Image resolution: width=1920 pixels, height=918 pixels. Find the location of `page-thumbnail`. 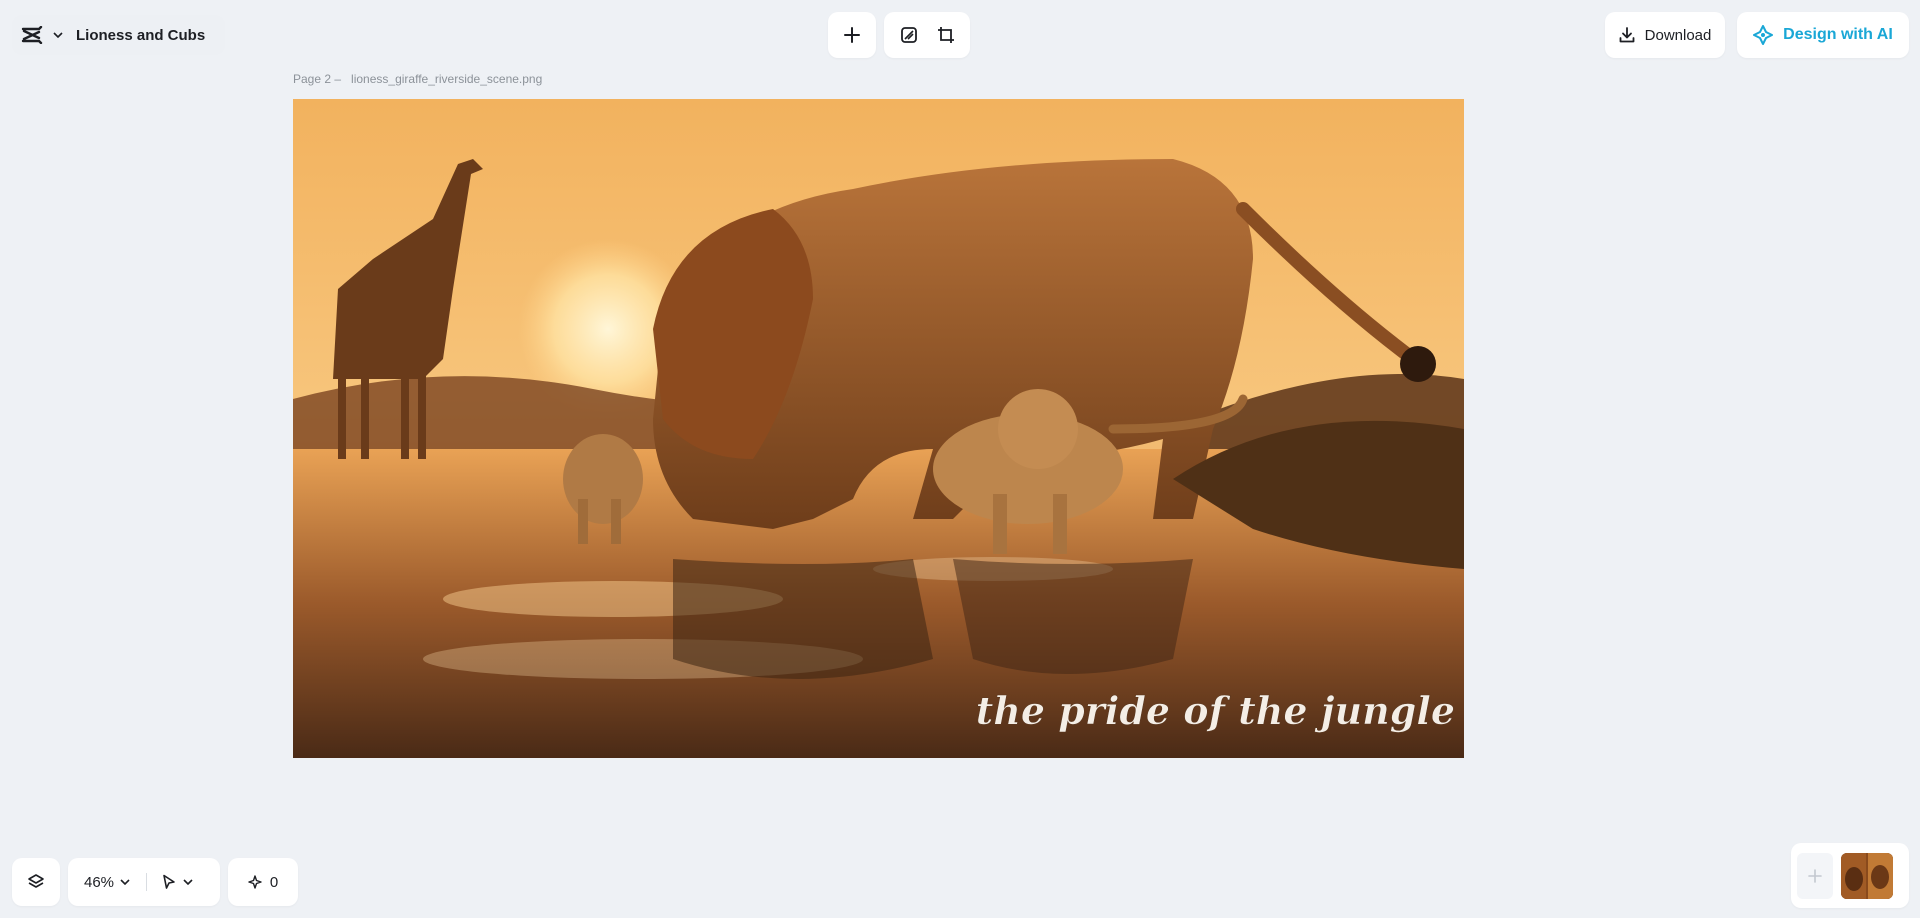

page-thumbnail is located at coordinates (1867, 875).